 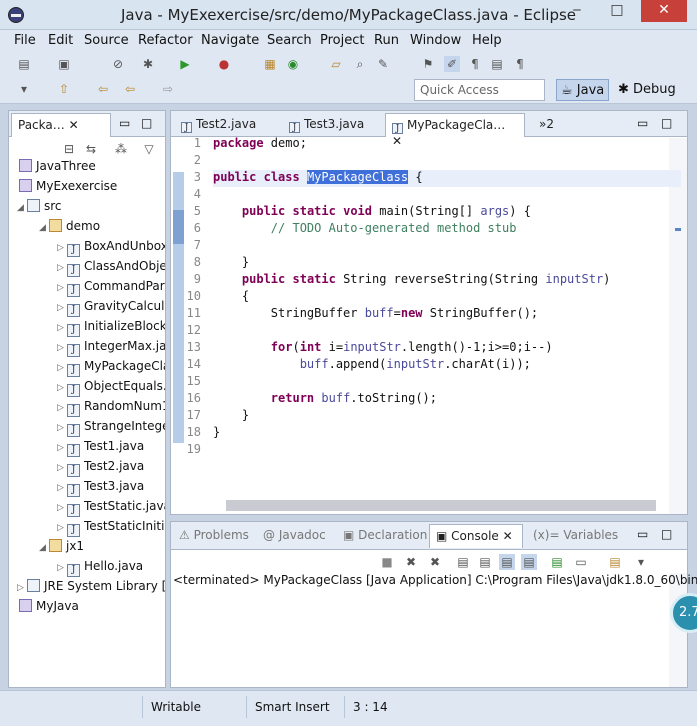 What do you see at coordinates (386, 40) in the screenshot?
I see `menu-run: Run` at bounding box center [386, 40].